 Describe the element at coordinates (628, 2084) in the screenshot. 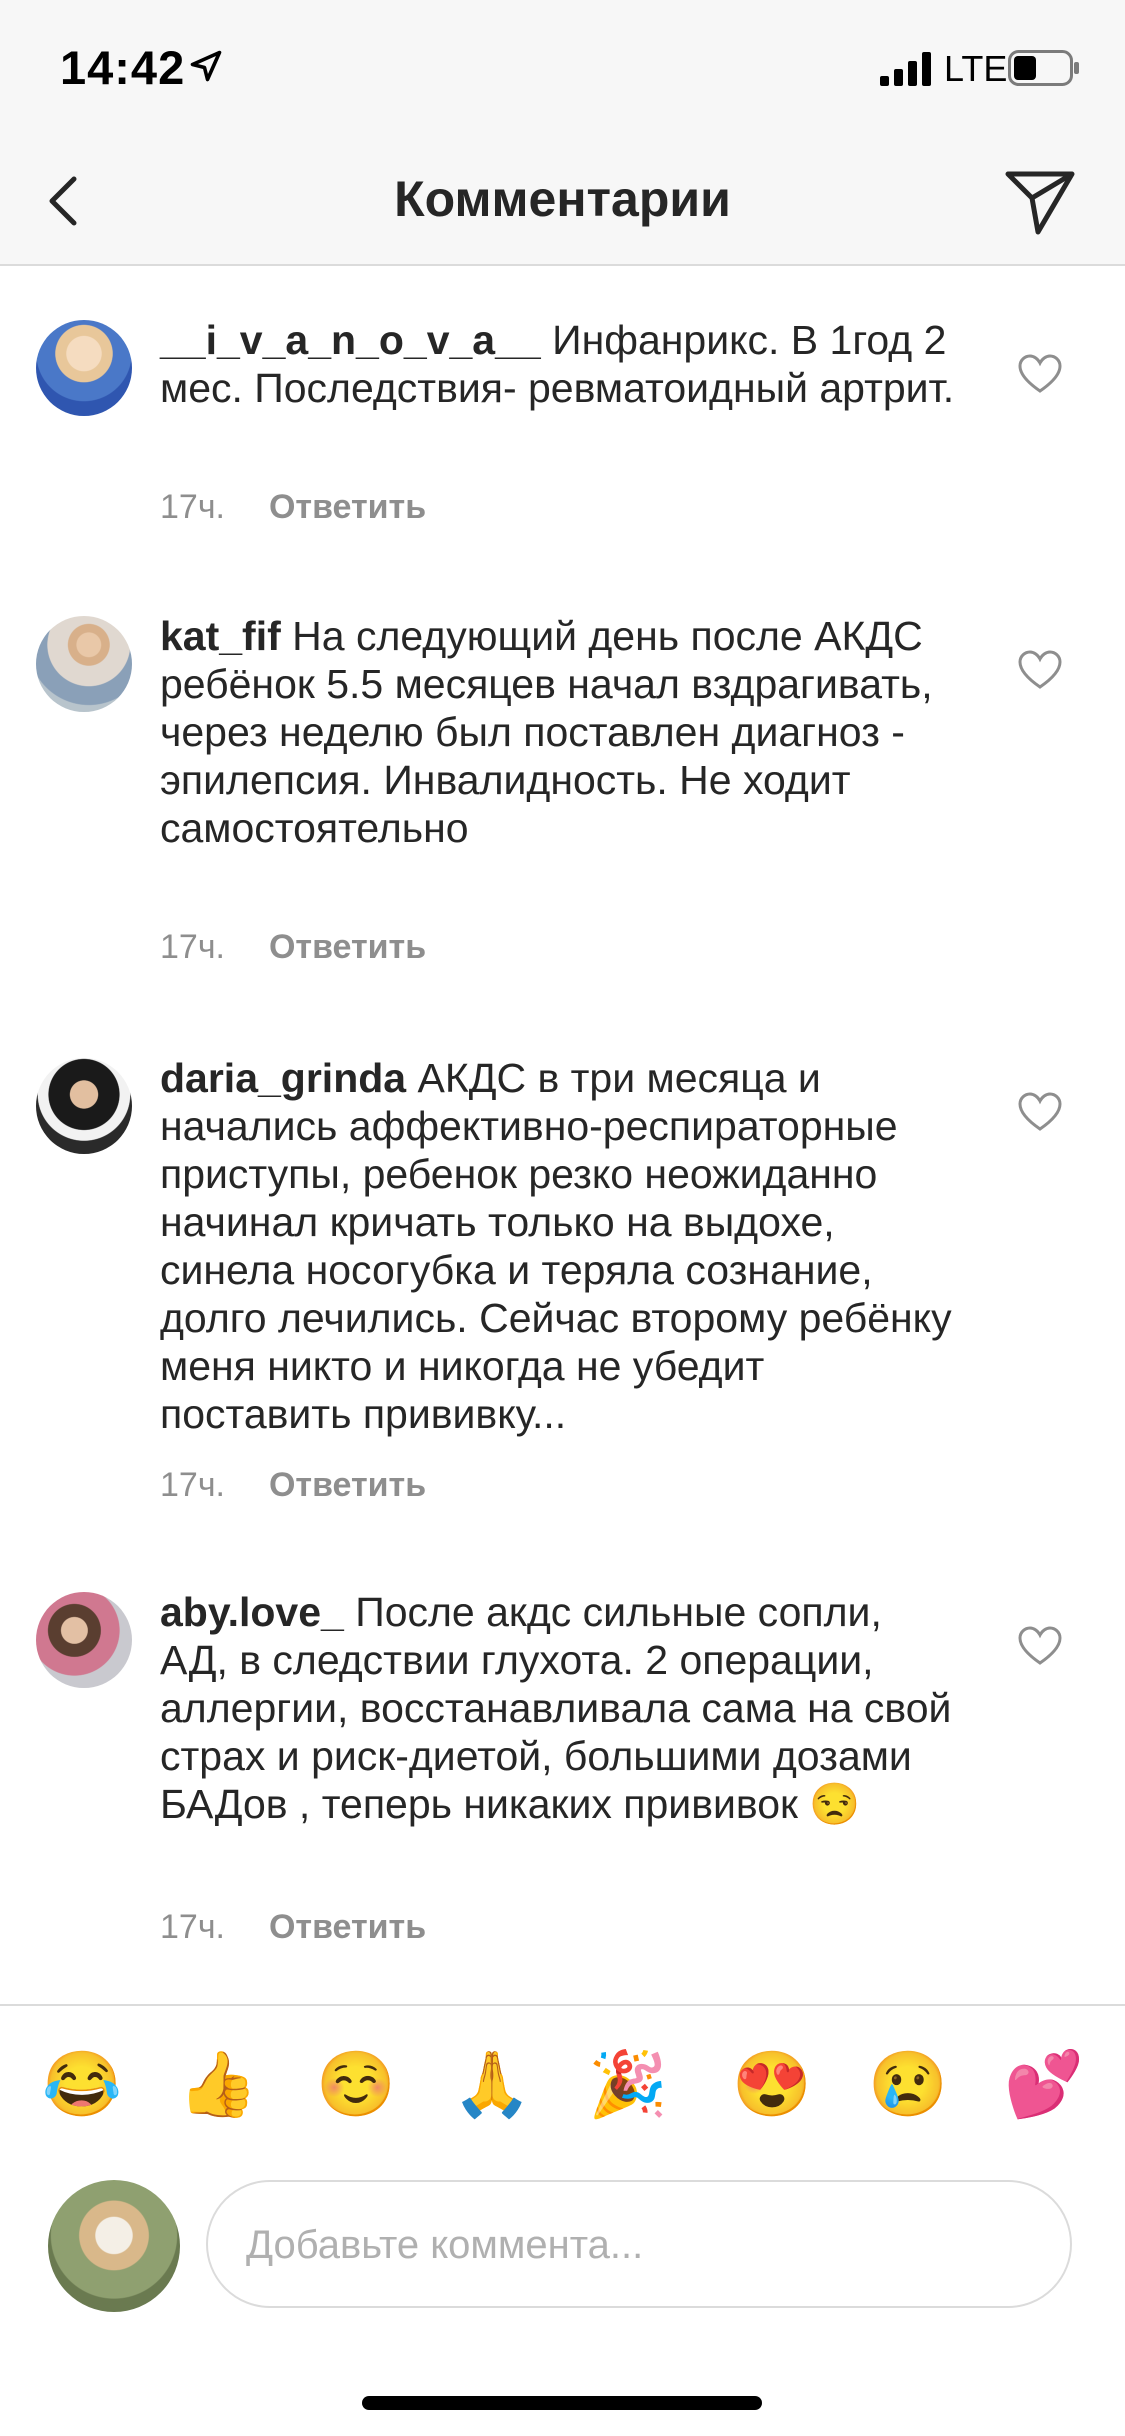

I see `emoji-party-icon: 🎉` at that location.